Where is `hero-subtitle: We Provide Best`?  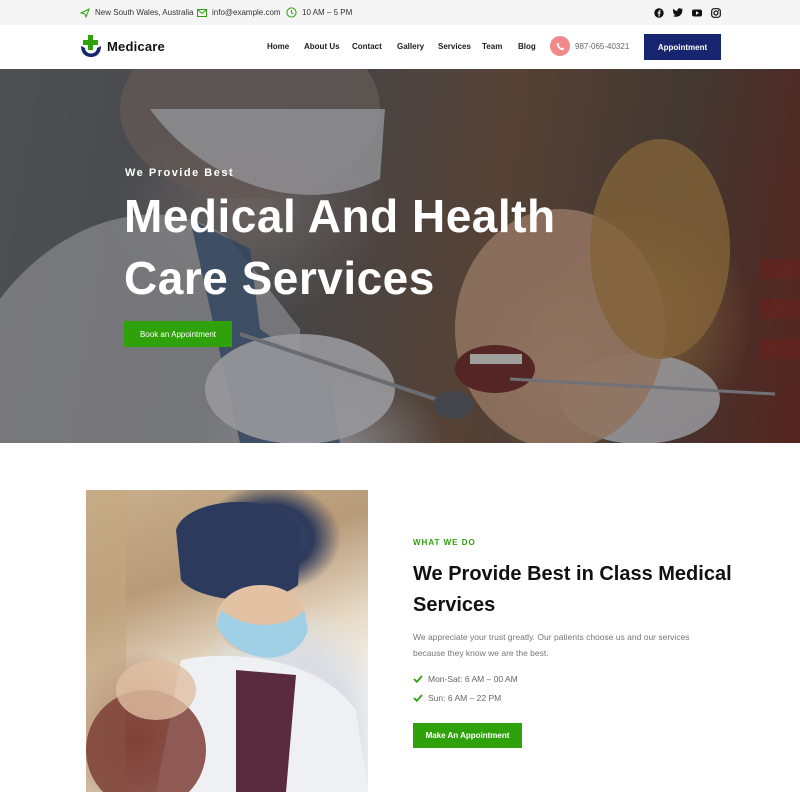 hero-subtitle: We Provide Best is located at coordinates (180, 173).